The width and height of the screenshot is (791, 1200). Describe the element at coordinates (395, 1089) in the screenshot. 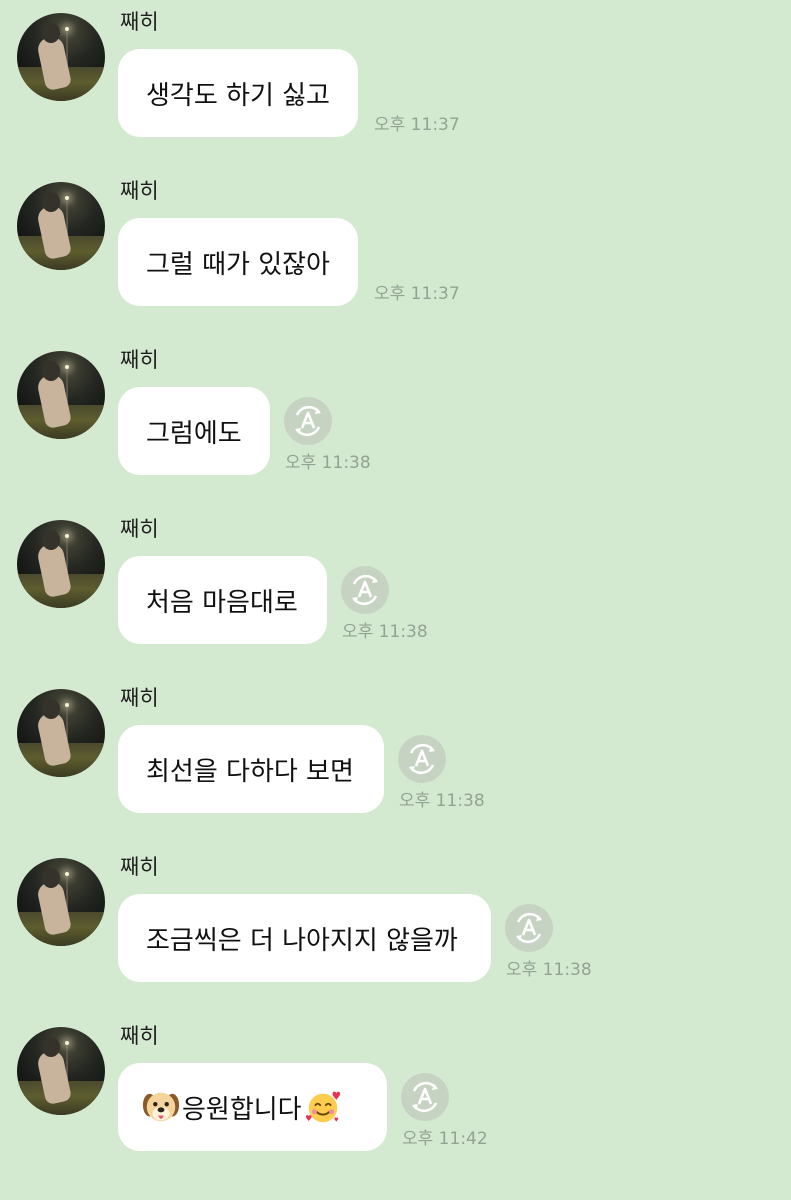

I see `message-row: 째히 응원합니다 오후 11:42` at that location.